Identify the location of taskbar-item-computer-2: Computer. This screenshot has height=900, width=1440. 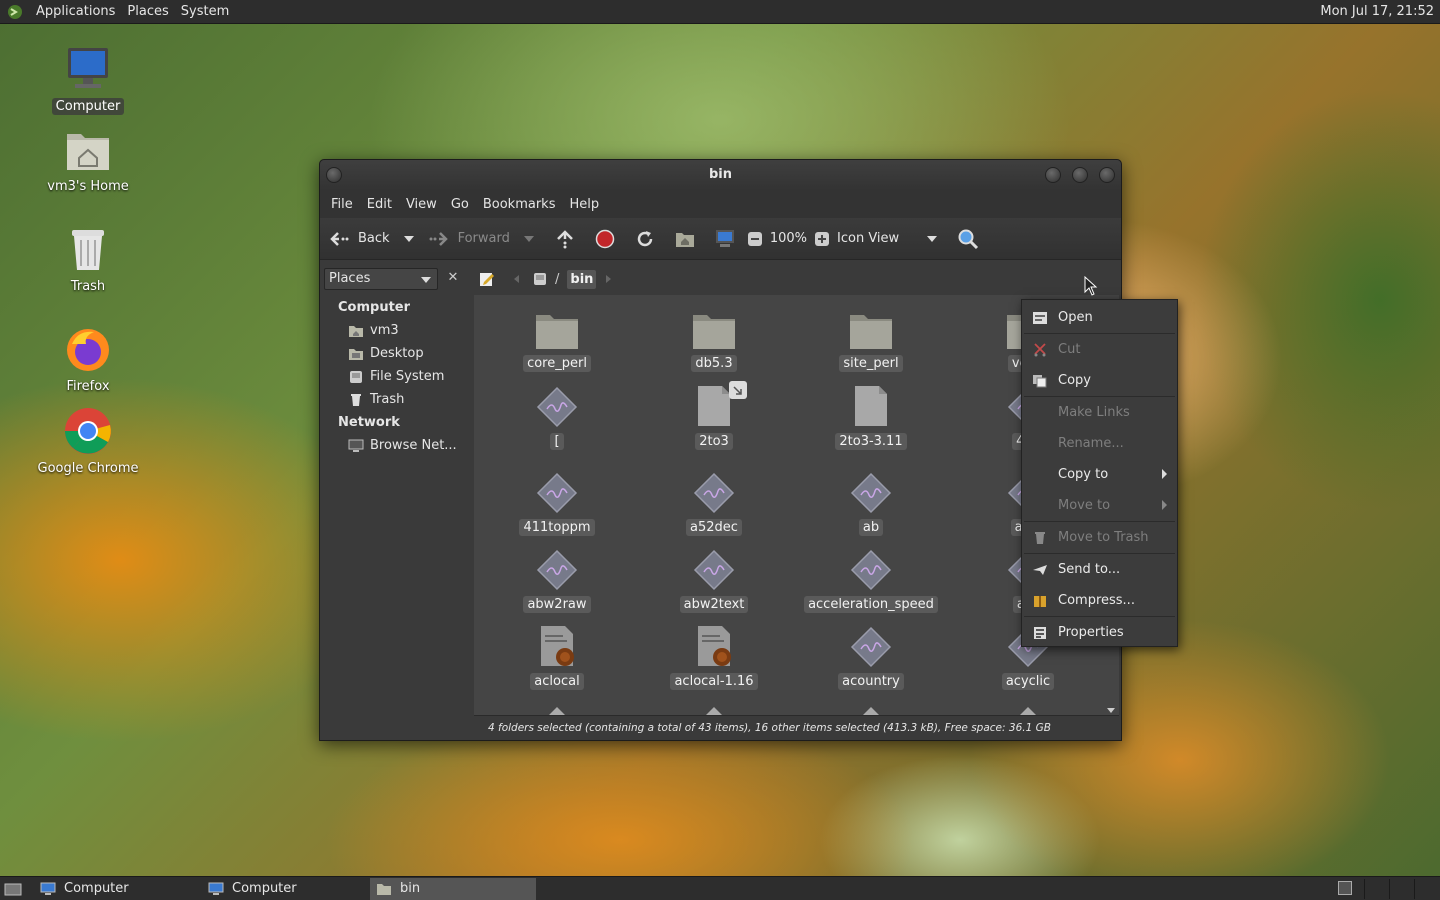
(285, 889).